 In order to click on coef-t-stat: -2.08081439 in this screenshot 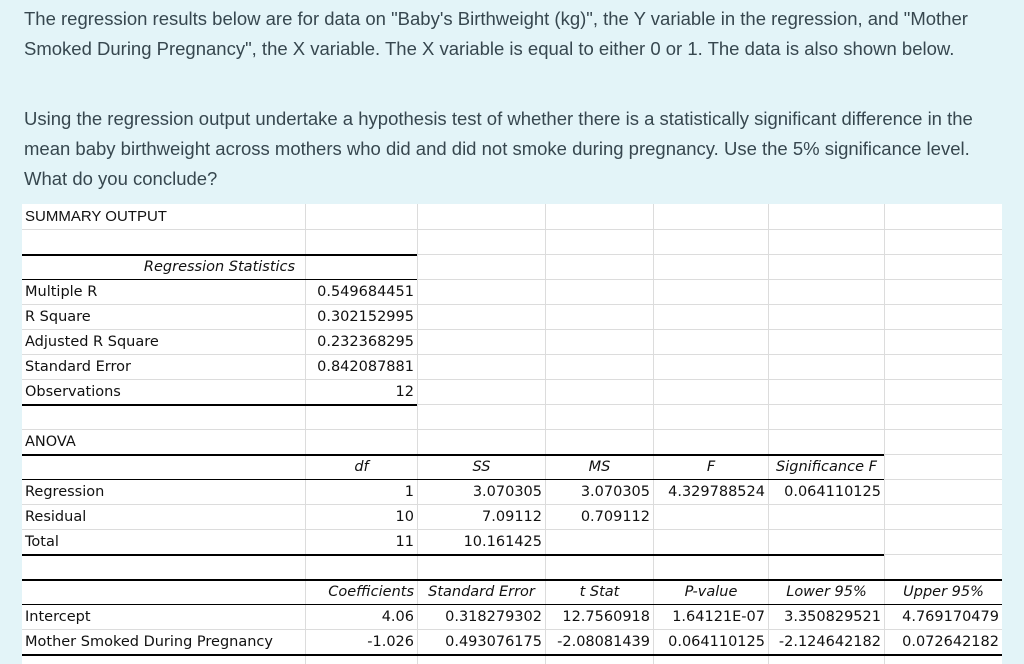, I will do `click(599, 642)`.